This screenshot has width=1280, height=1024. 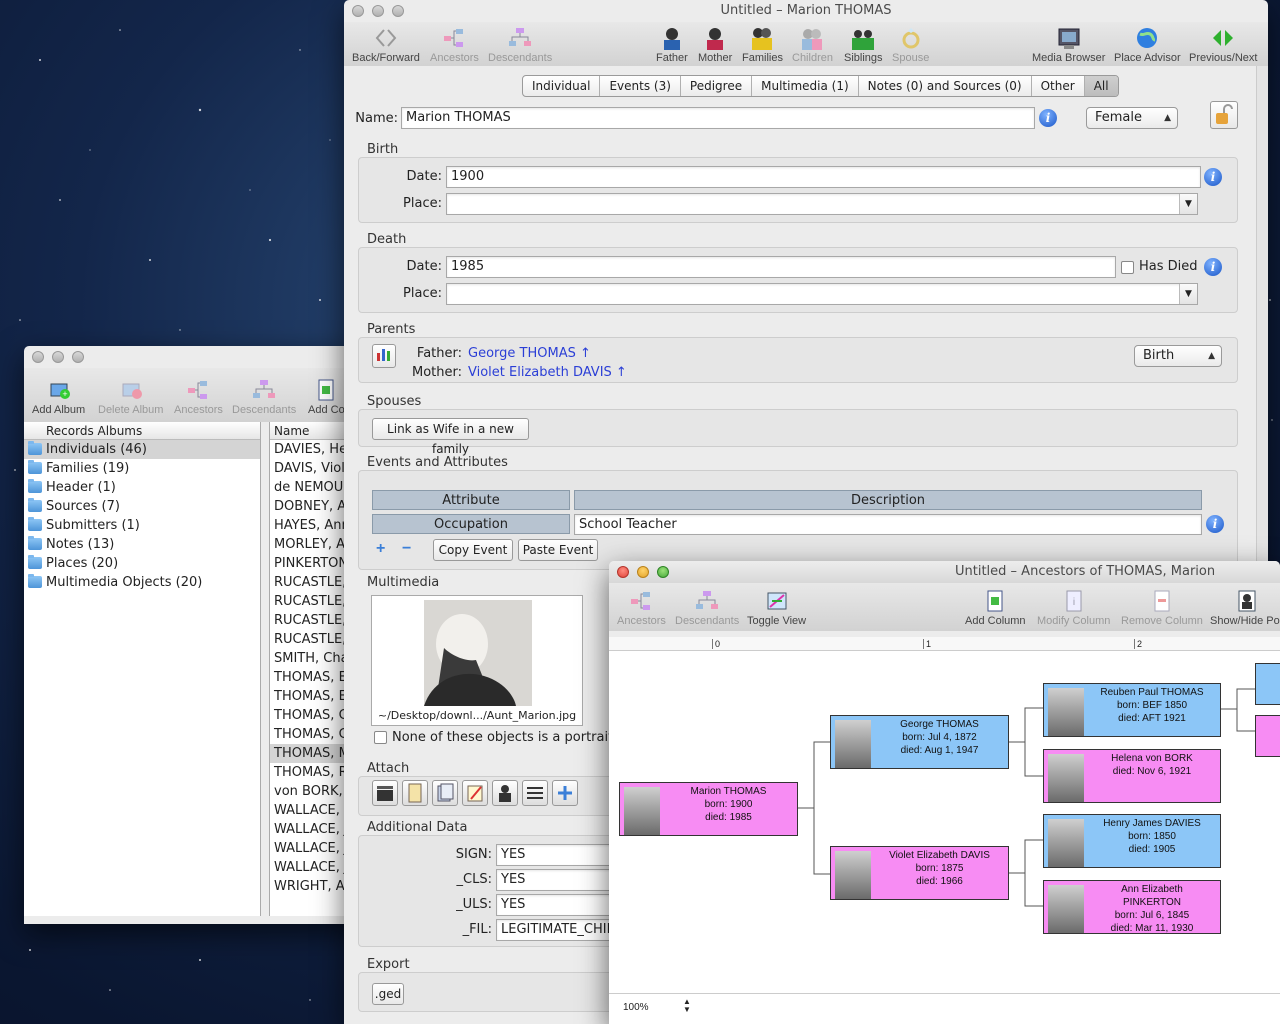 I want to click on album-item: Notes (13), so click(x=142, y=544).